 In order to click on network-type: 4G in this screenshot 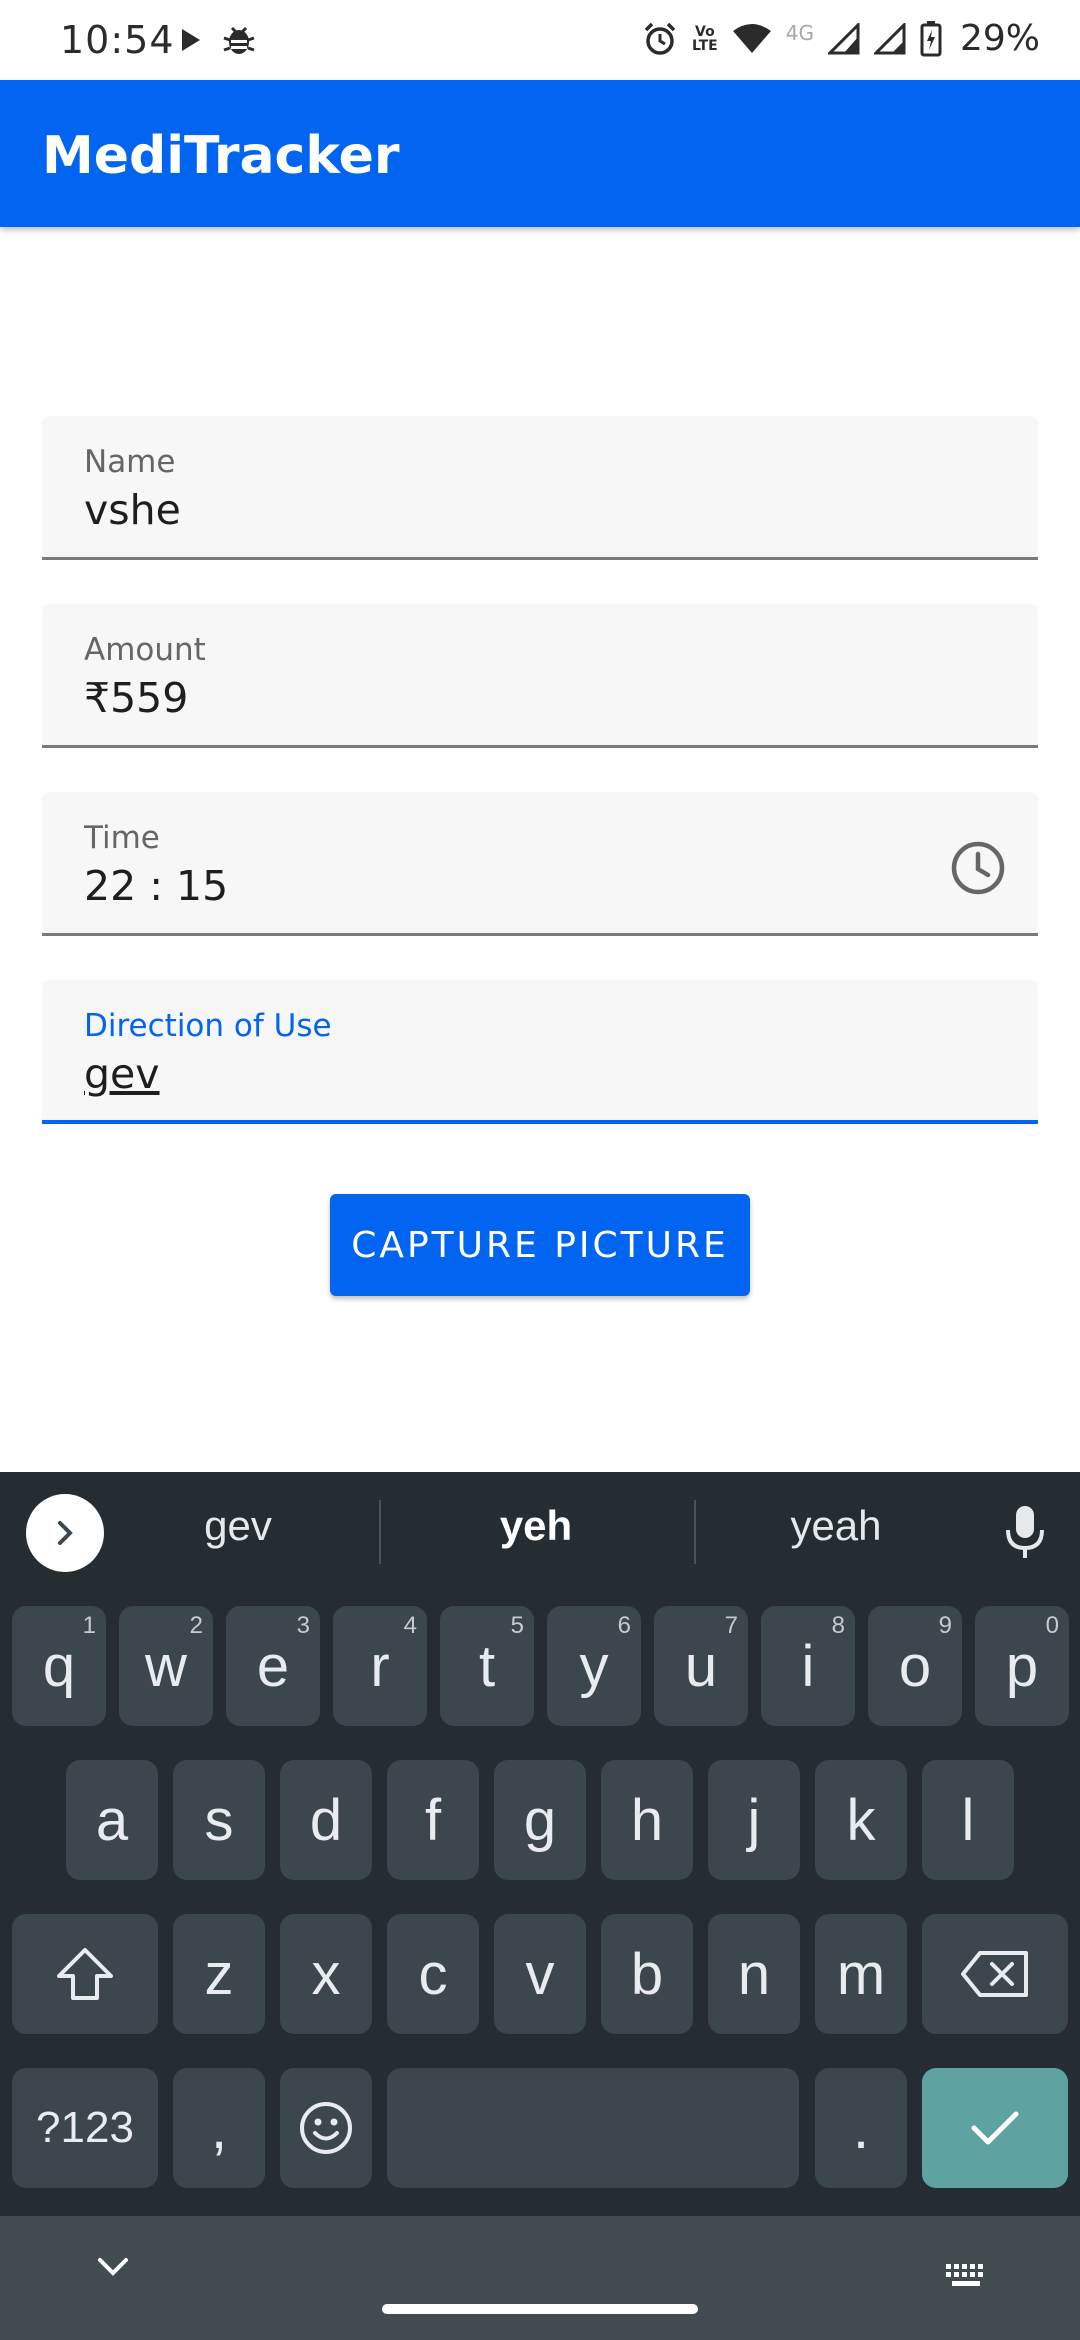, I will do `click(799, 32)`.